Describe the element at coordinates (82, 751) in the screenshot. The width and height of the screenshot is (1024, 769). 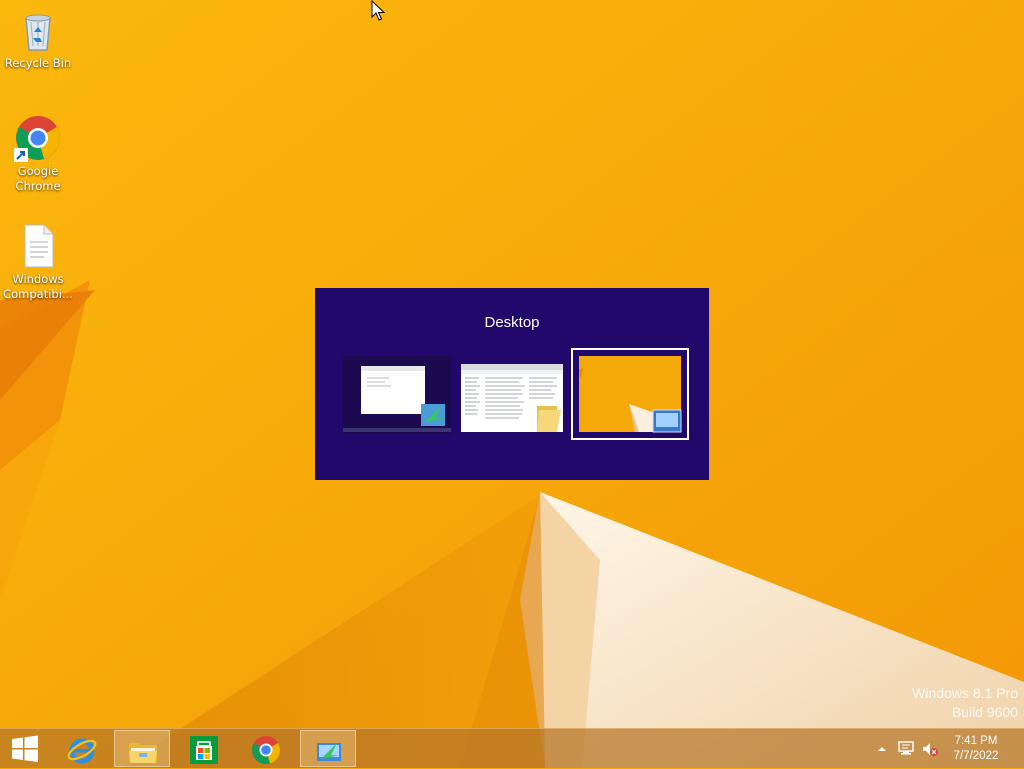
I see `ie-icon` at that location.